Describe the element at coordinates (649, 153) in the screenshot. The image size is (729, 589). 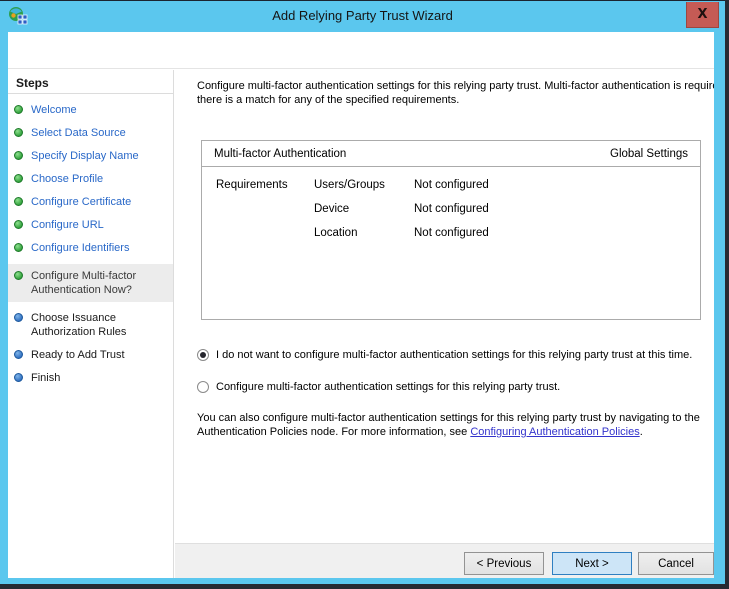
I see `global-settings-label: Global Settings` at that location.